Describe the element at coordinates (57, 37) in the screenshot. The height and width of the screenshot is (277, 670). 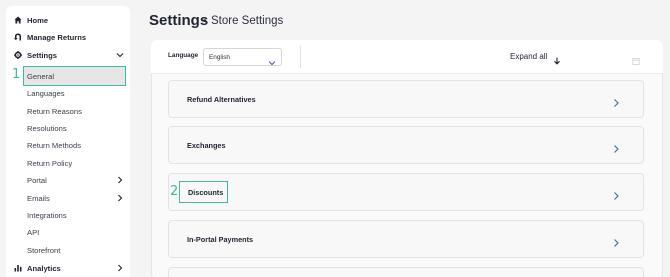
I see `sidebar-item-label: Manage Returns` at that location.